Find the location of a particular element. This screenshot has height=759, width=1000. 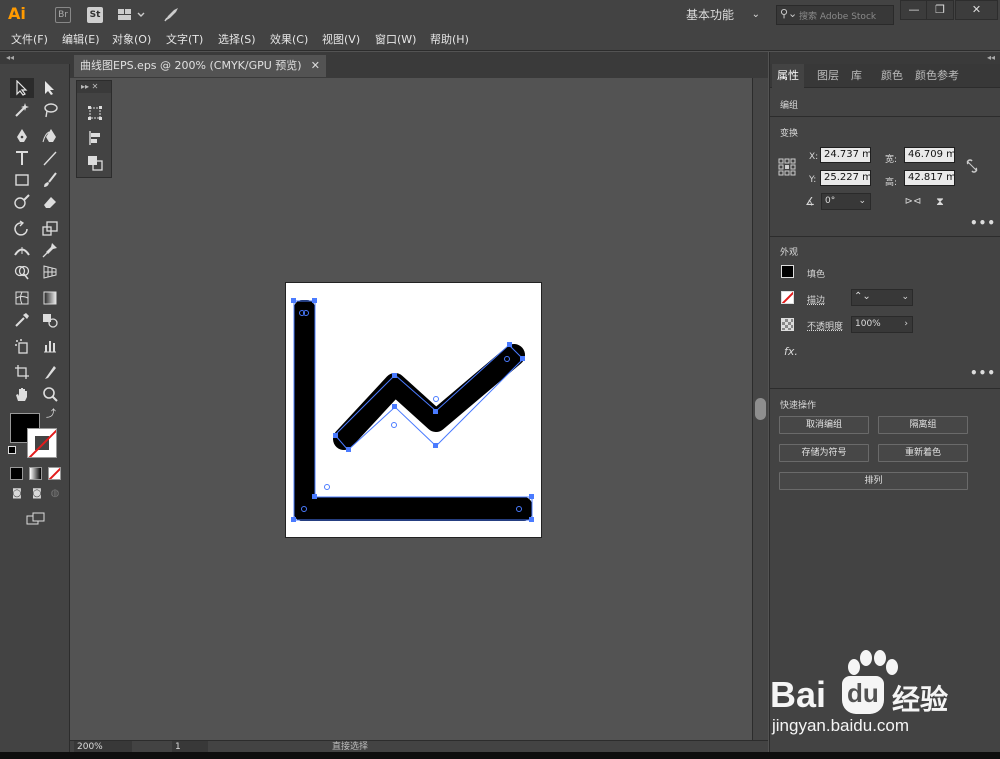

gradient-mode-button is located at coordinates (35, 473).